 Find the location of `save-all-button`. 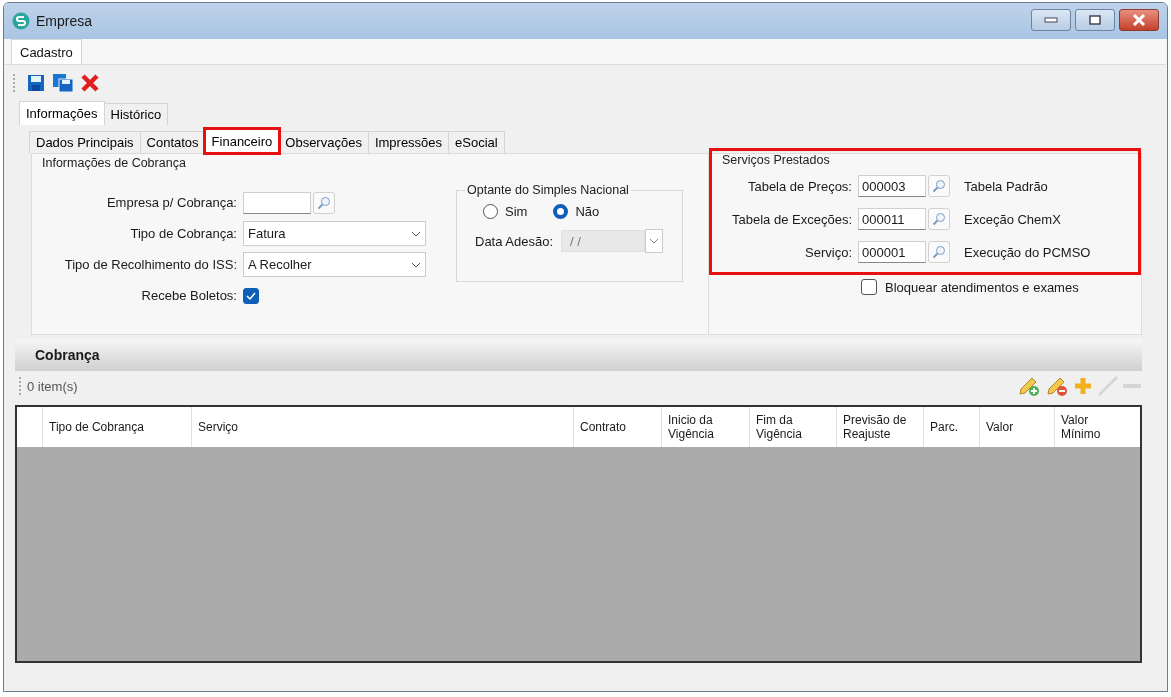

save-all-button is located at coordinates (63, 83).